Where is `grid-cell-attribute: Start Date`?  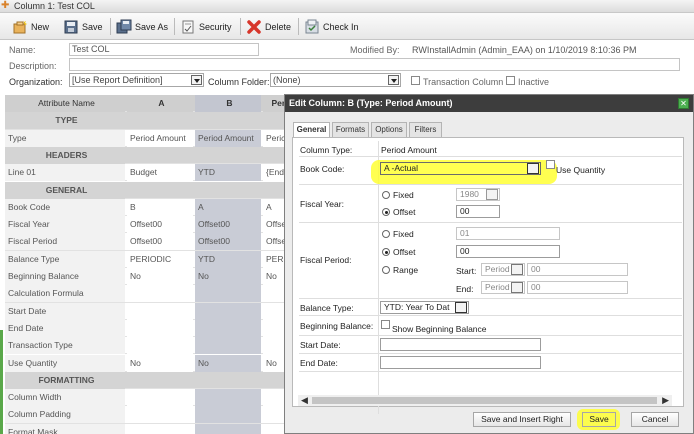
grid-cell-attribute: Start Date is located at coordinates (65, 311).